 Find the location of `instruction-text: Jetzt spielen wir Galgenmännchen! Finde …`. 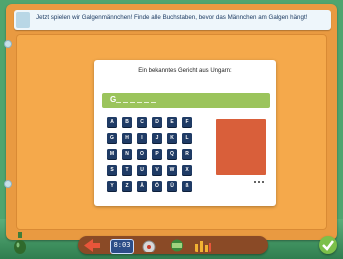

instruction-text: Jetzt spielen wir Galgenmännchen! Finde … is located at coordinates (172, 17).